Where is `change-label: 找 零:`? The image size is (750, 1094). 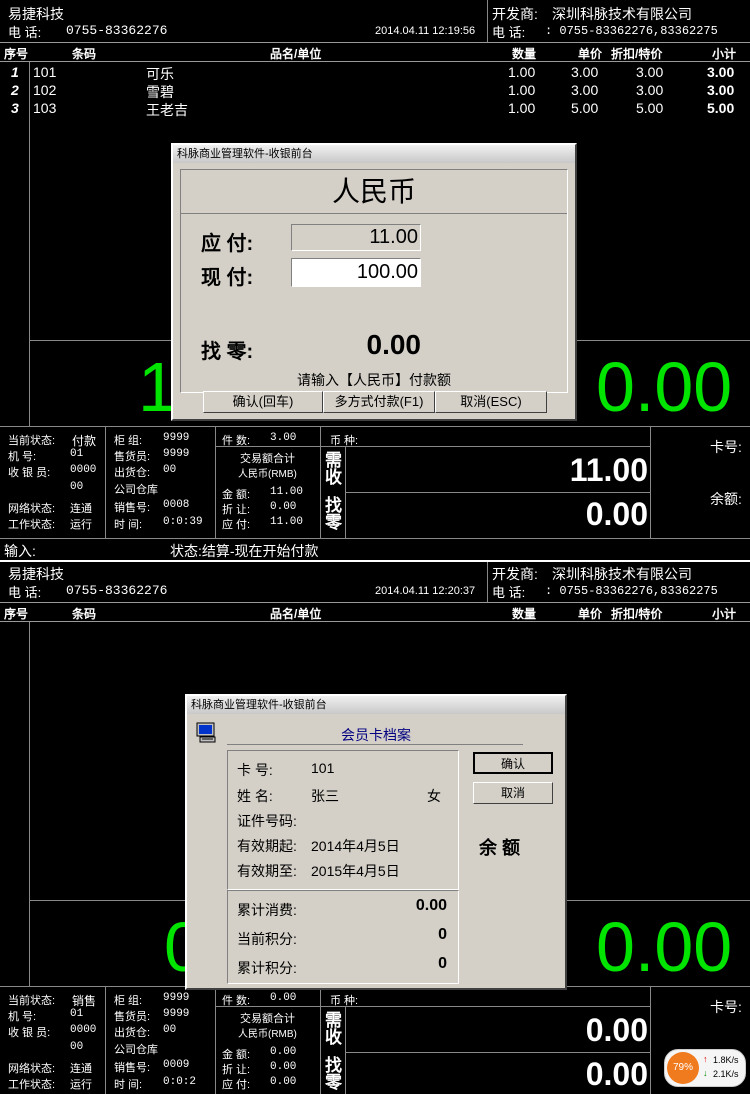
change-label: 找 零: is located at coordinates (227, 352).